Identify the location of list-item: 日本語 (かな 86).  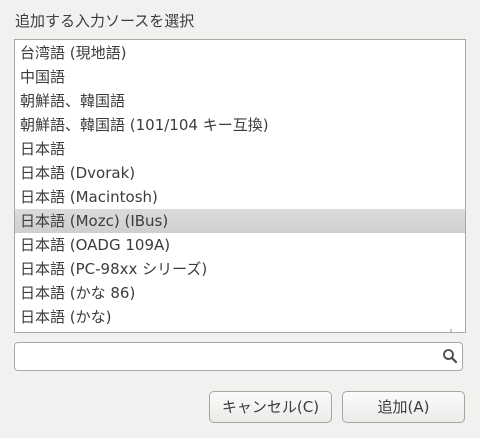
(240, 293).